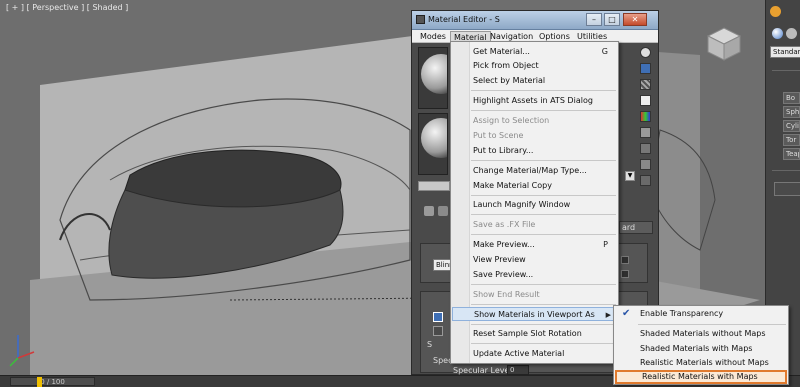  What do you see at coordinates (775, 11) in the screenshot?
I see `sun-icon` at bounding box center [775, 11].